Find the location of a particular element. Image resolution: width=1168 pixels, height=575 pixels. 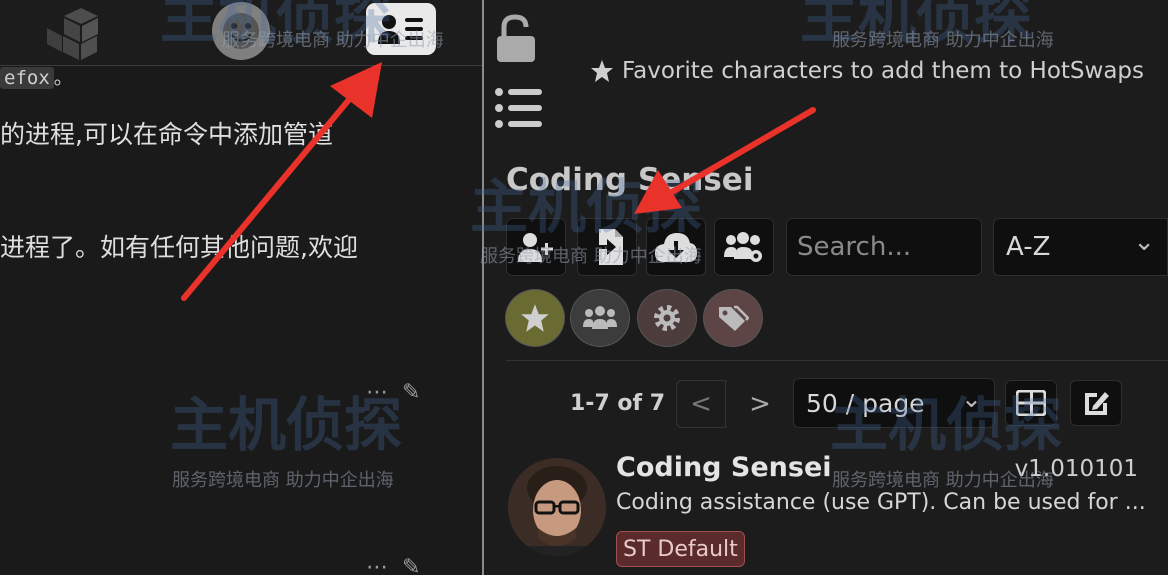

page-size-select: 50 / page ⌄ is located at coordinates (894, 403).